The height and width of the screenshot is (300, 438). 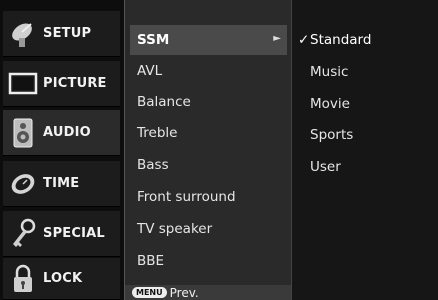 I want to click on menu-item-bbe: BBE, so click(x=208, y=261).